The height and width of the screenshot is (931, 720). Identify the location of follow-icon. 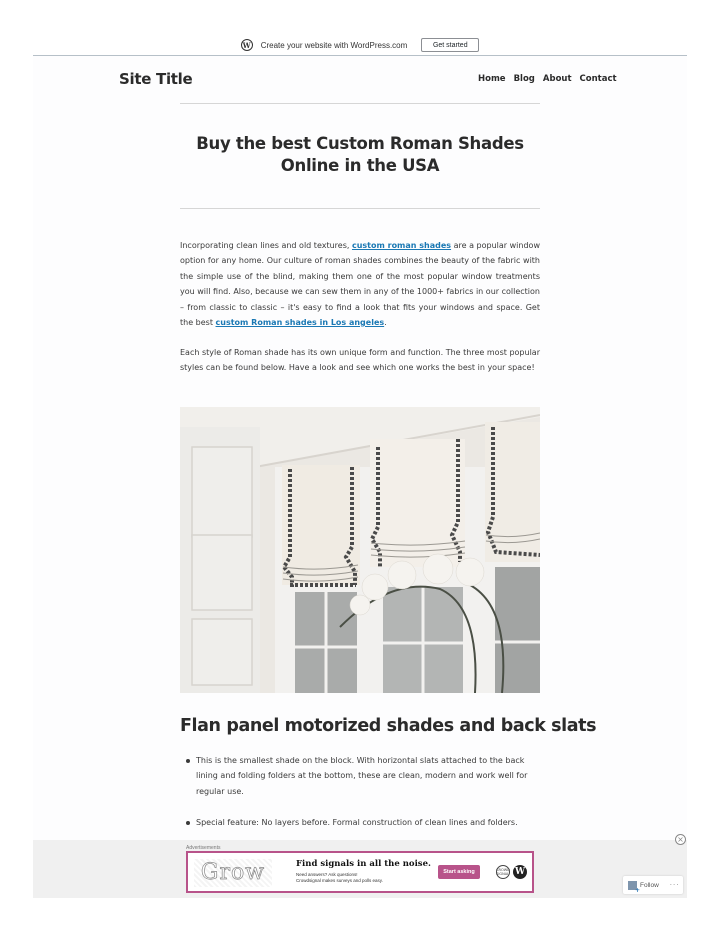
(634, 887).